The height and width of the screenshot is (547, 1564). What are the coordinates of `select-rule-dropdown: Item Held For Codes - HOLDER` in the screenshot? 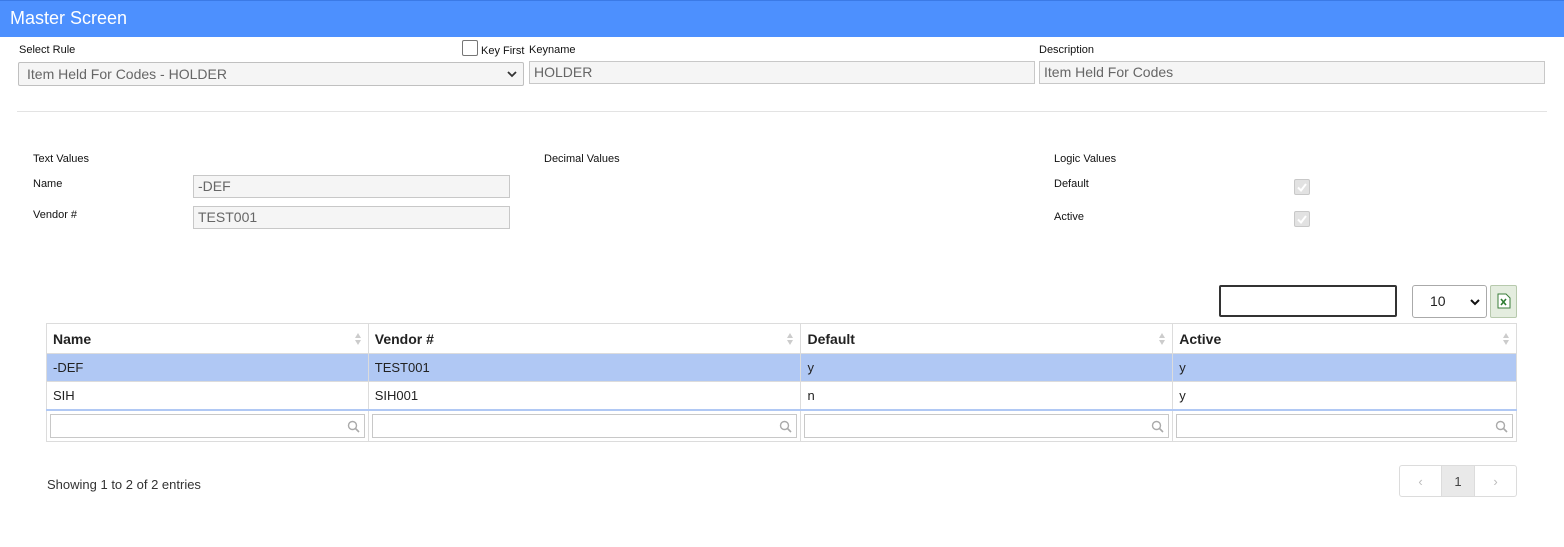 It's located at (271, 74).